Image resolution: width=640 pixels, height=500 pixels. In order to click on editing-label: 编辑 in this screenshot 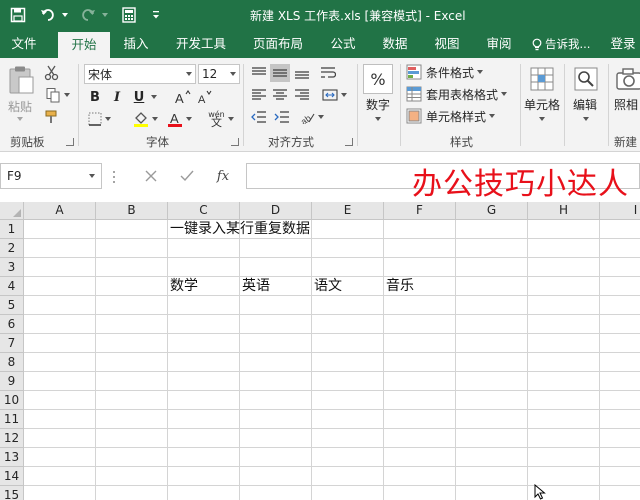, I will do `click(585, 105)`.